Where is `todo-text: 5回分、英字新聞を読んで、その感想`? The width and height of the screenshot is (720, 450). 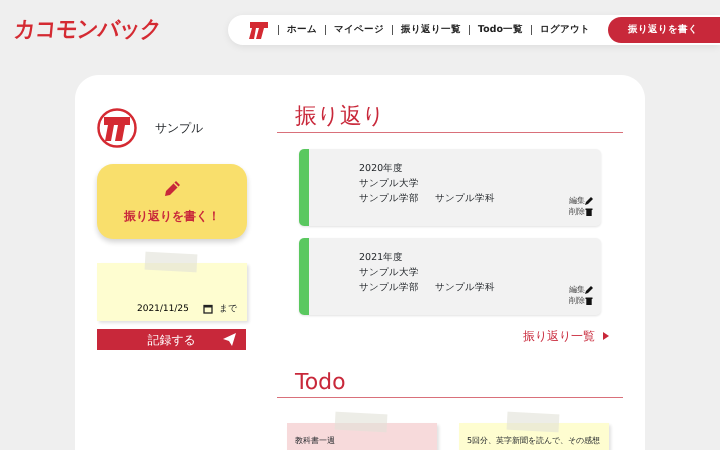 todo-text: 5回分、英字新聞を読んで、その感想 is located at coordinates (533, 441).